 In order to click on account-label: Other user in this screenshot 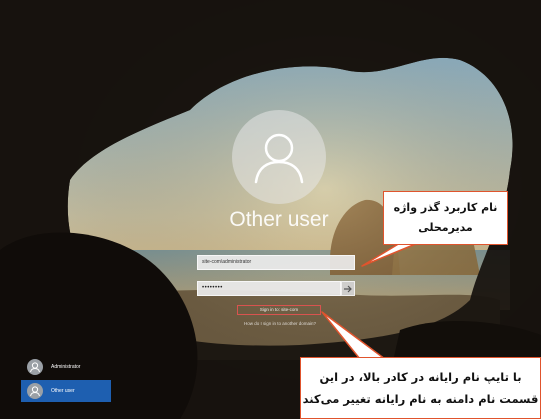, I will do `click(63, 391)`.